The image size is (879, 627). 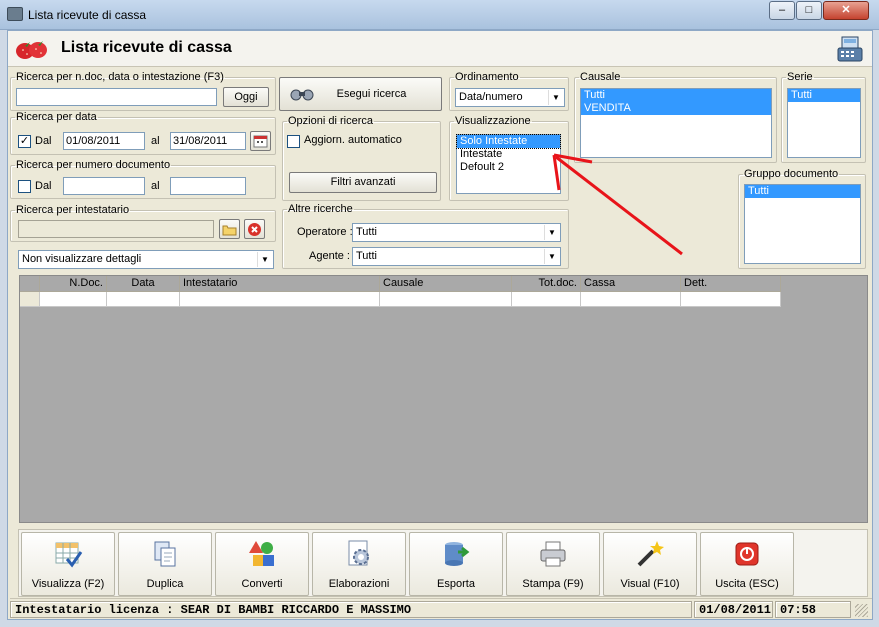 What do you see at coordinates (824, 123) in the screenshot?
I see `serie-list: Tutti` at bounding box center [824, 123].